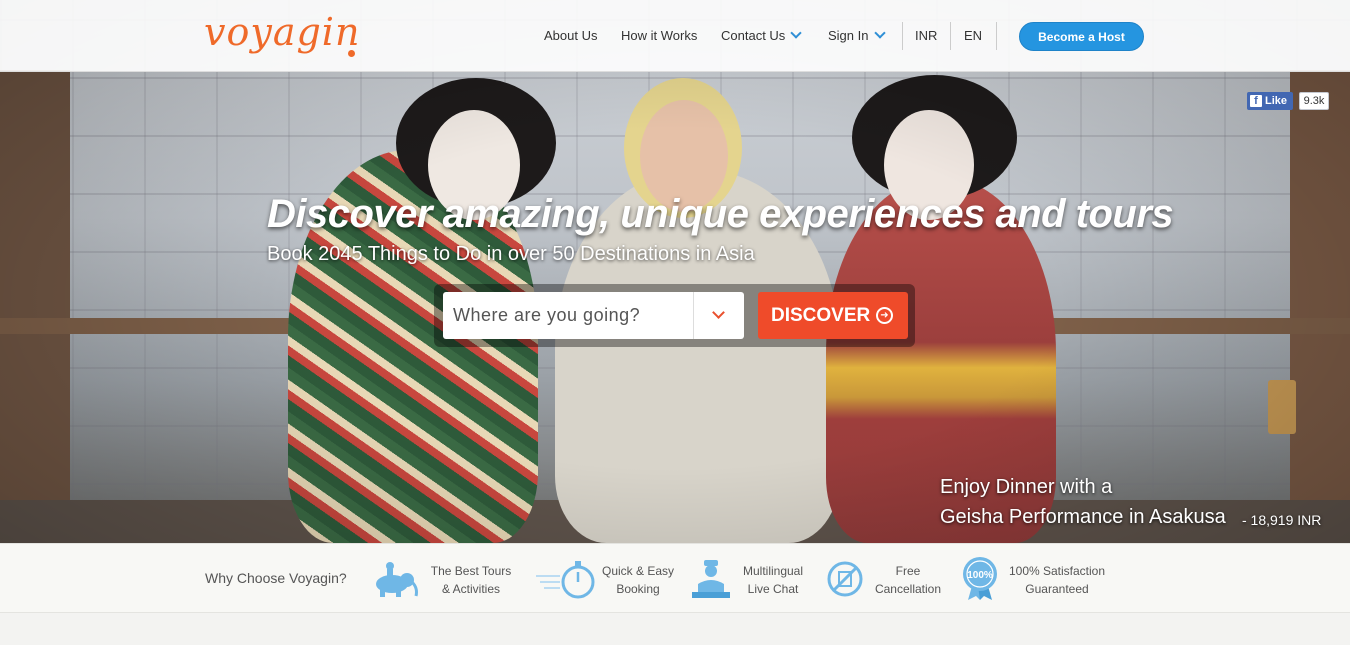  Describe the element at coordinates (568, 315) in the screenshot. I see `destination-search-input` at that location.